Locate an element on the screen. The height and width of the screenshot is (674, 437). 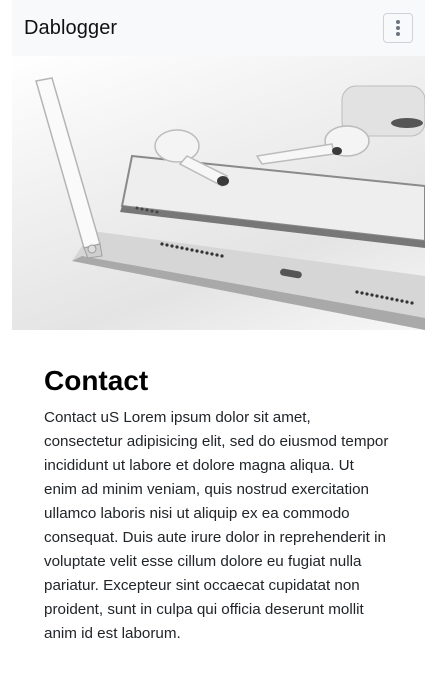
brand-link: Dablogger is located at coordinates (70, 28).